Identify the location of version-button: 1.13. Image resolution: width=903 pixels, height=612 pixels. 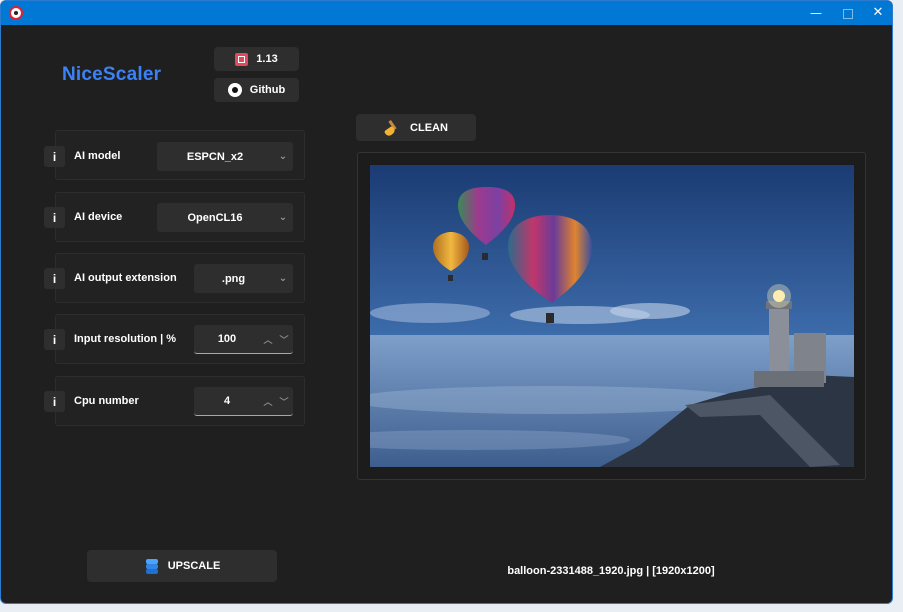
(256, 59).